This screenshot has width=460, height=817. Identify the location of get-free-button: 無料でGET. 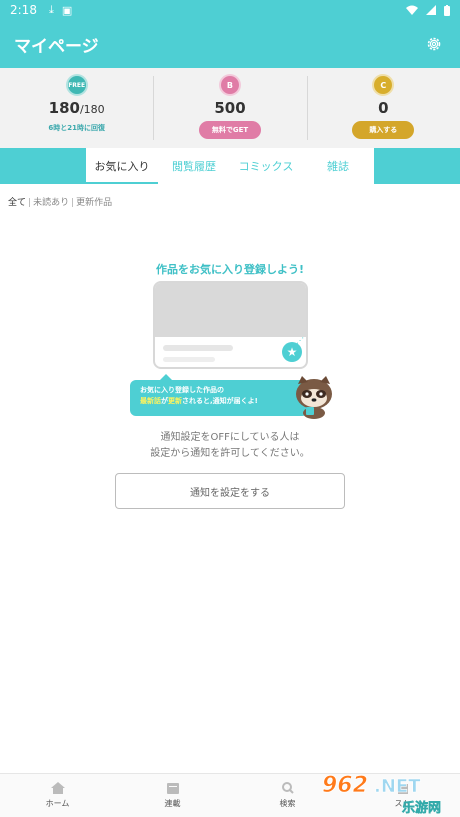
(229, 130).